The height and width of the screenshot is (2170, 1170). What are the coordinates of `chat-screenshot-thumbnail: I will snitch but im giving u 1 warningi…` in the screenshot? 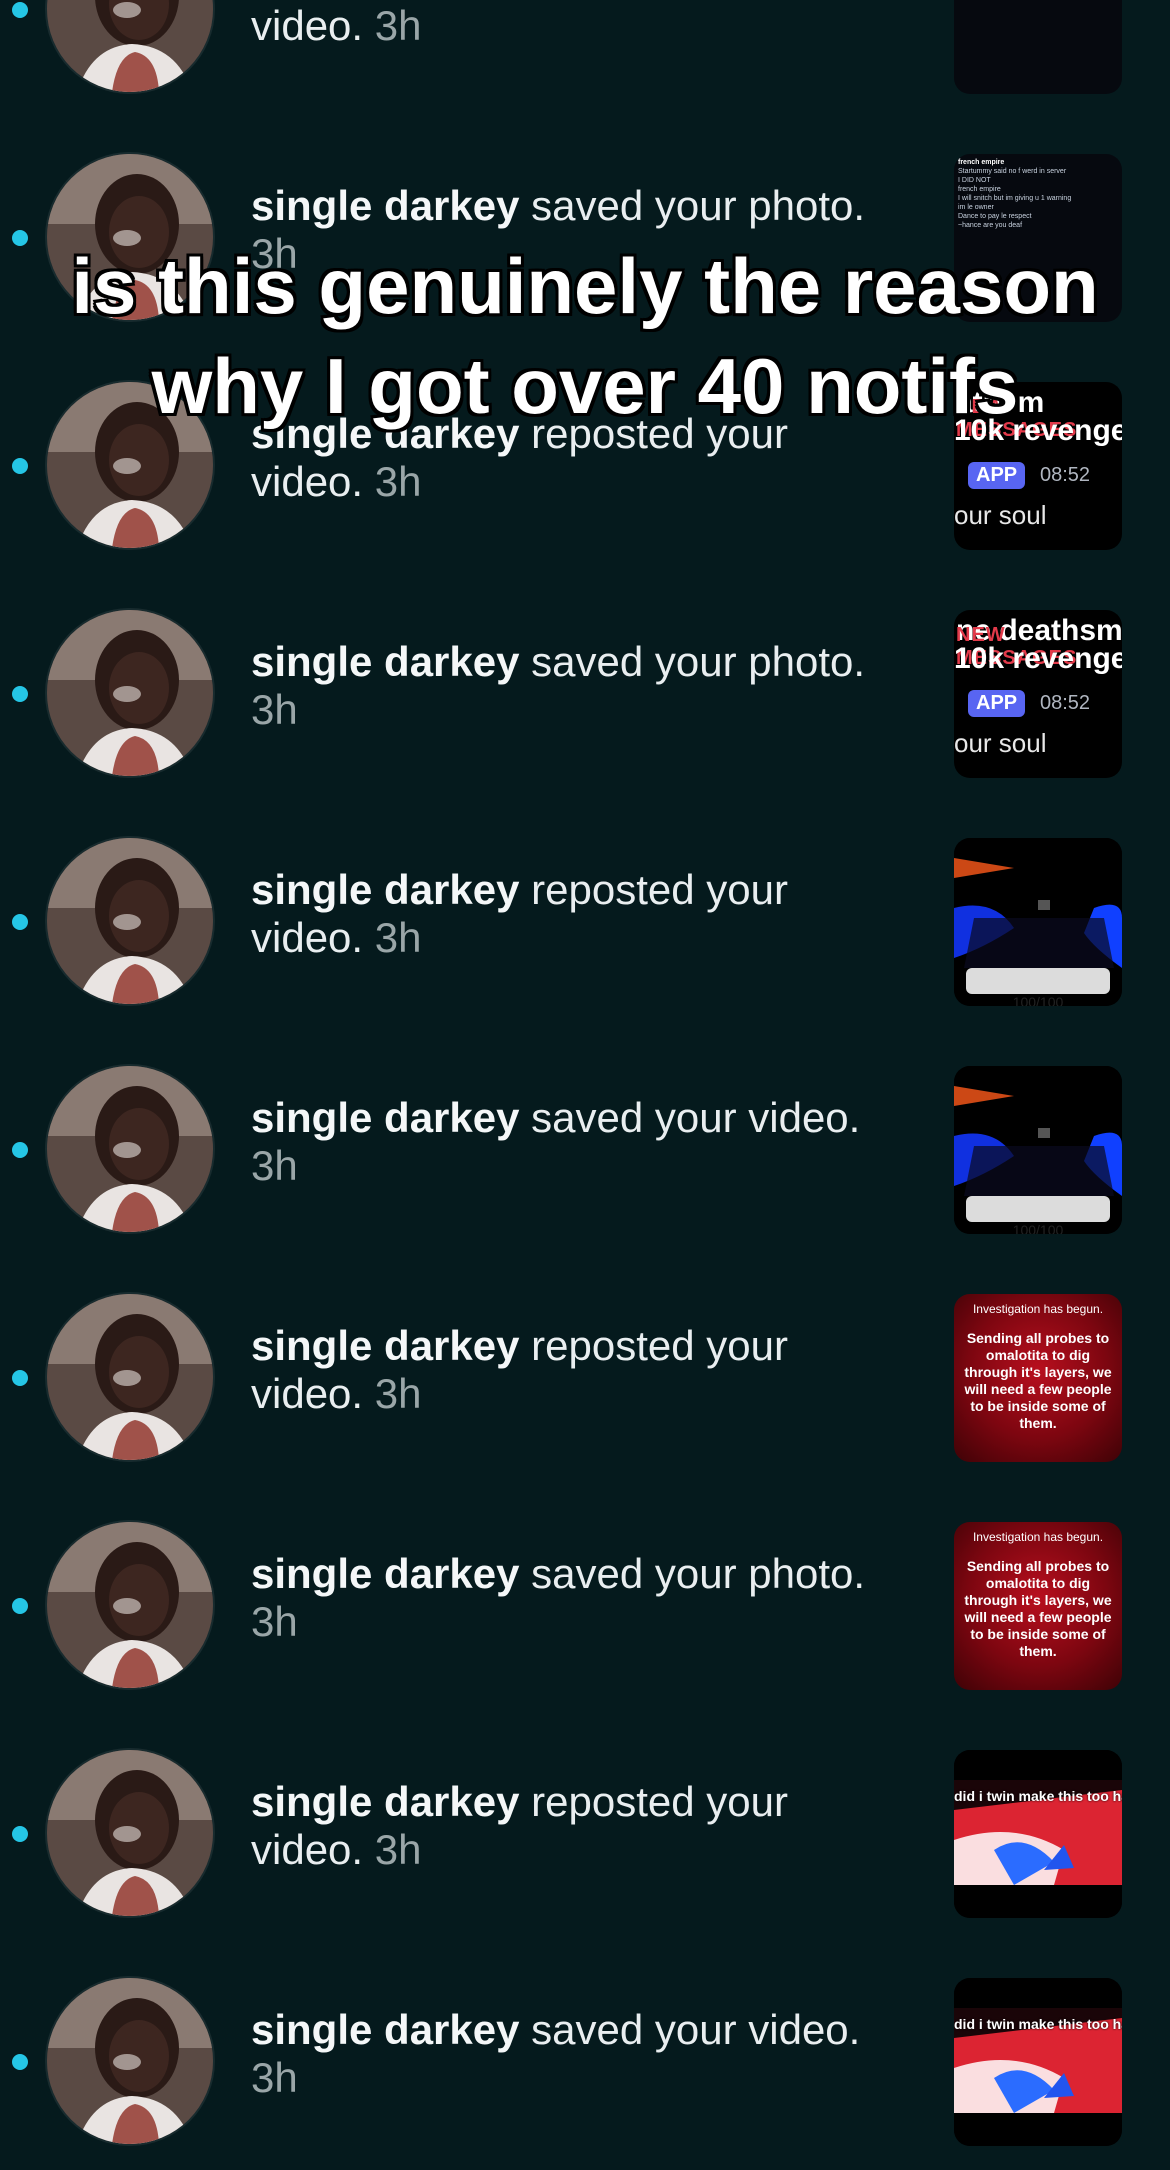 It's located at (1038, 47).